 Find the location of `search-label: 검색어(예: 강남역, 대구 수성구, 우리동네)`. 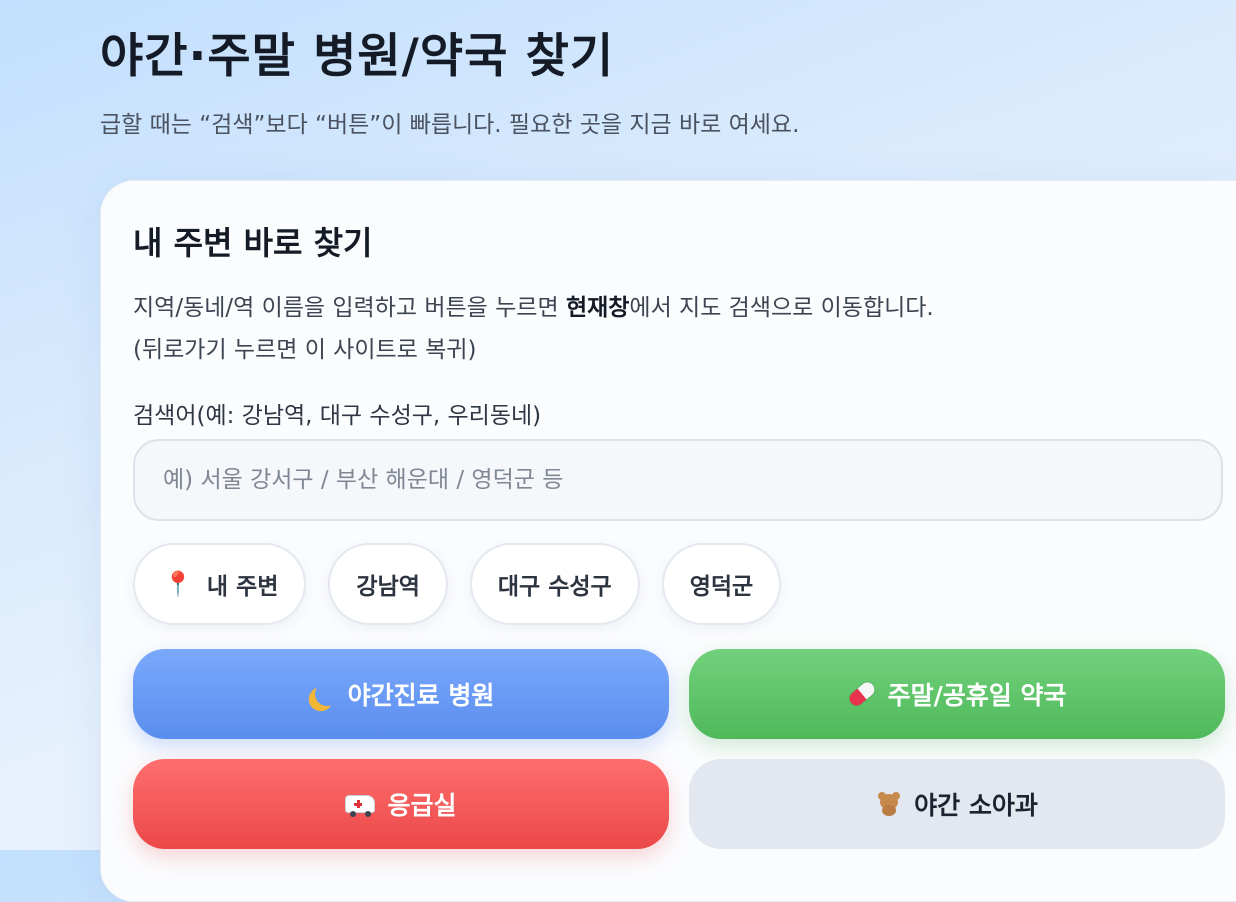

search-label: 검색어(예: 강남역, 대구 수성구, 우리동네) is located at coordinates (337, 416).